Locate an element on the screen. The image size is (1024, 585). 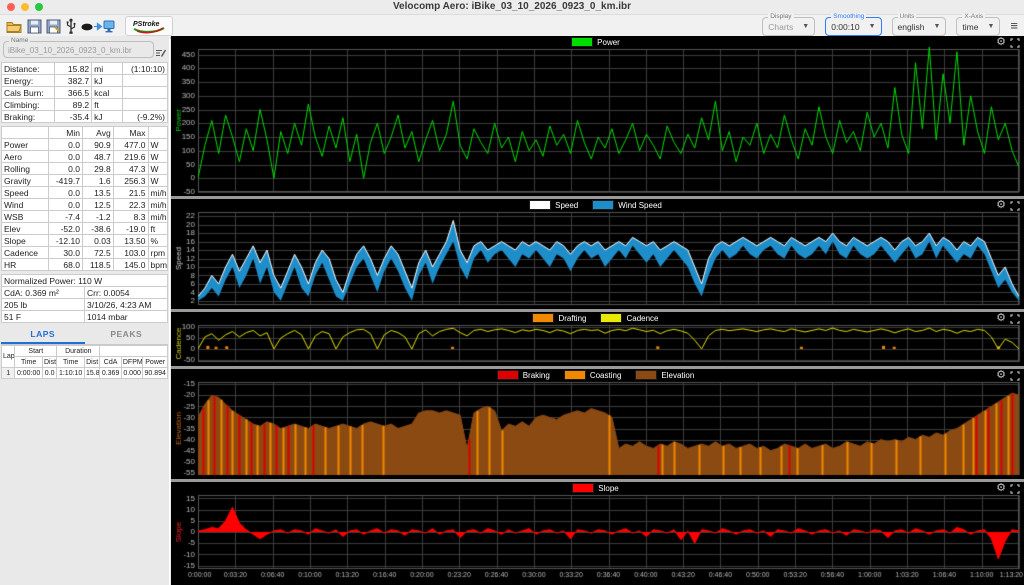
import-from-device-button is located at coordinates (98, 26).